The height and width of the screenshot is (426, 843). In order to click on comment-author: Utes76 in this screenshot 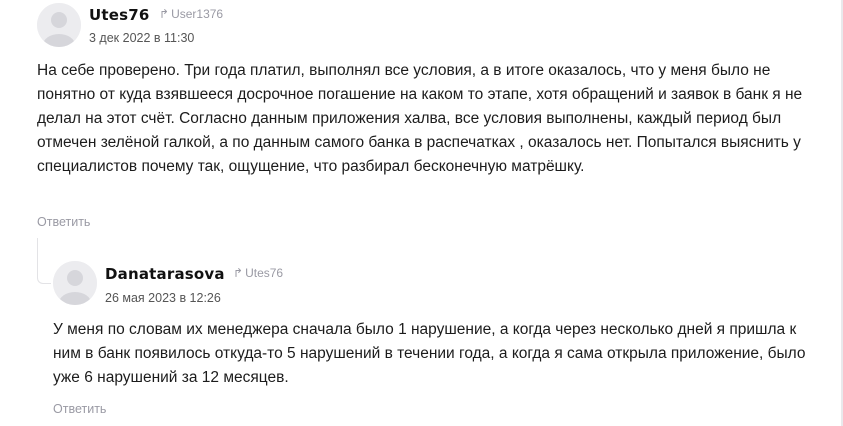, I will do `click(119, 15)`.